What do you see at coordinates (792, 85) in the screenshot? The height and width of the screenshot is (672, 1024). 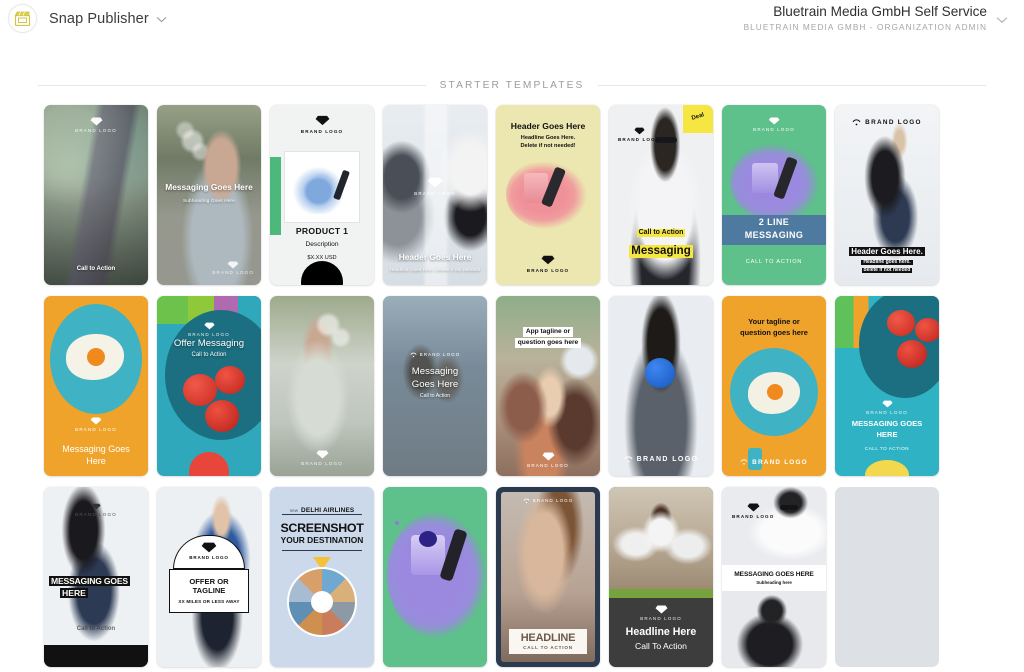 I see `divider-right` at bounding box center [792, 85].